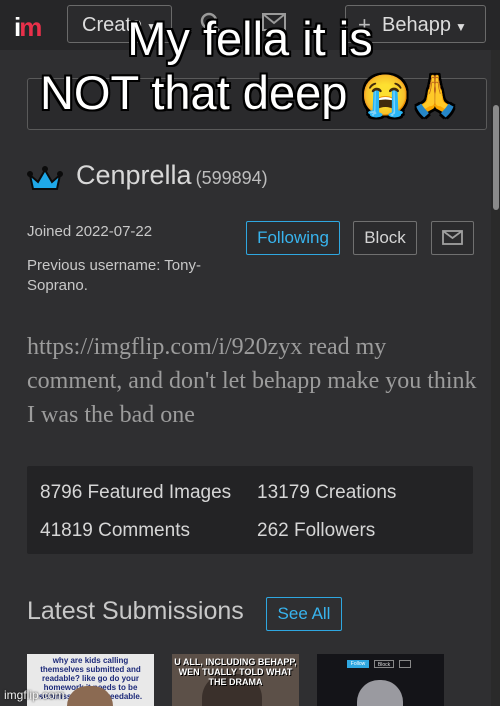  Describe the element at coordinates (193, 92) in the screenshot. I see `caption-line-2-text: NOT that deep` at that location.